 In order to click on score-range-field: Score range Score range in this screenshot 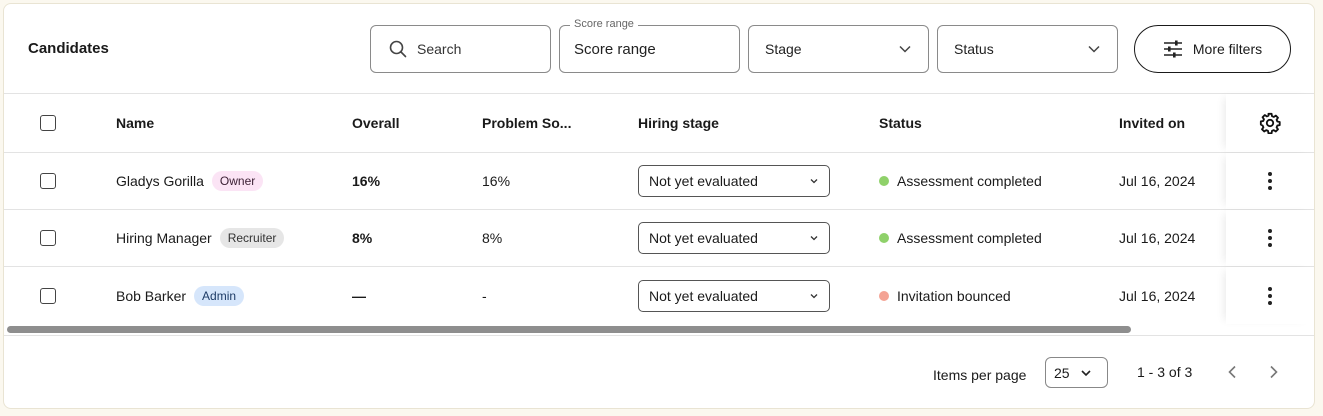, I will do `click(649, 45)`.